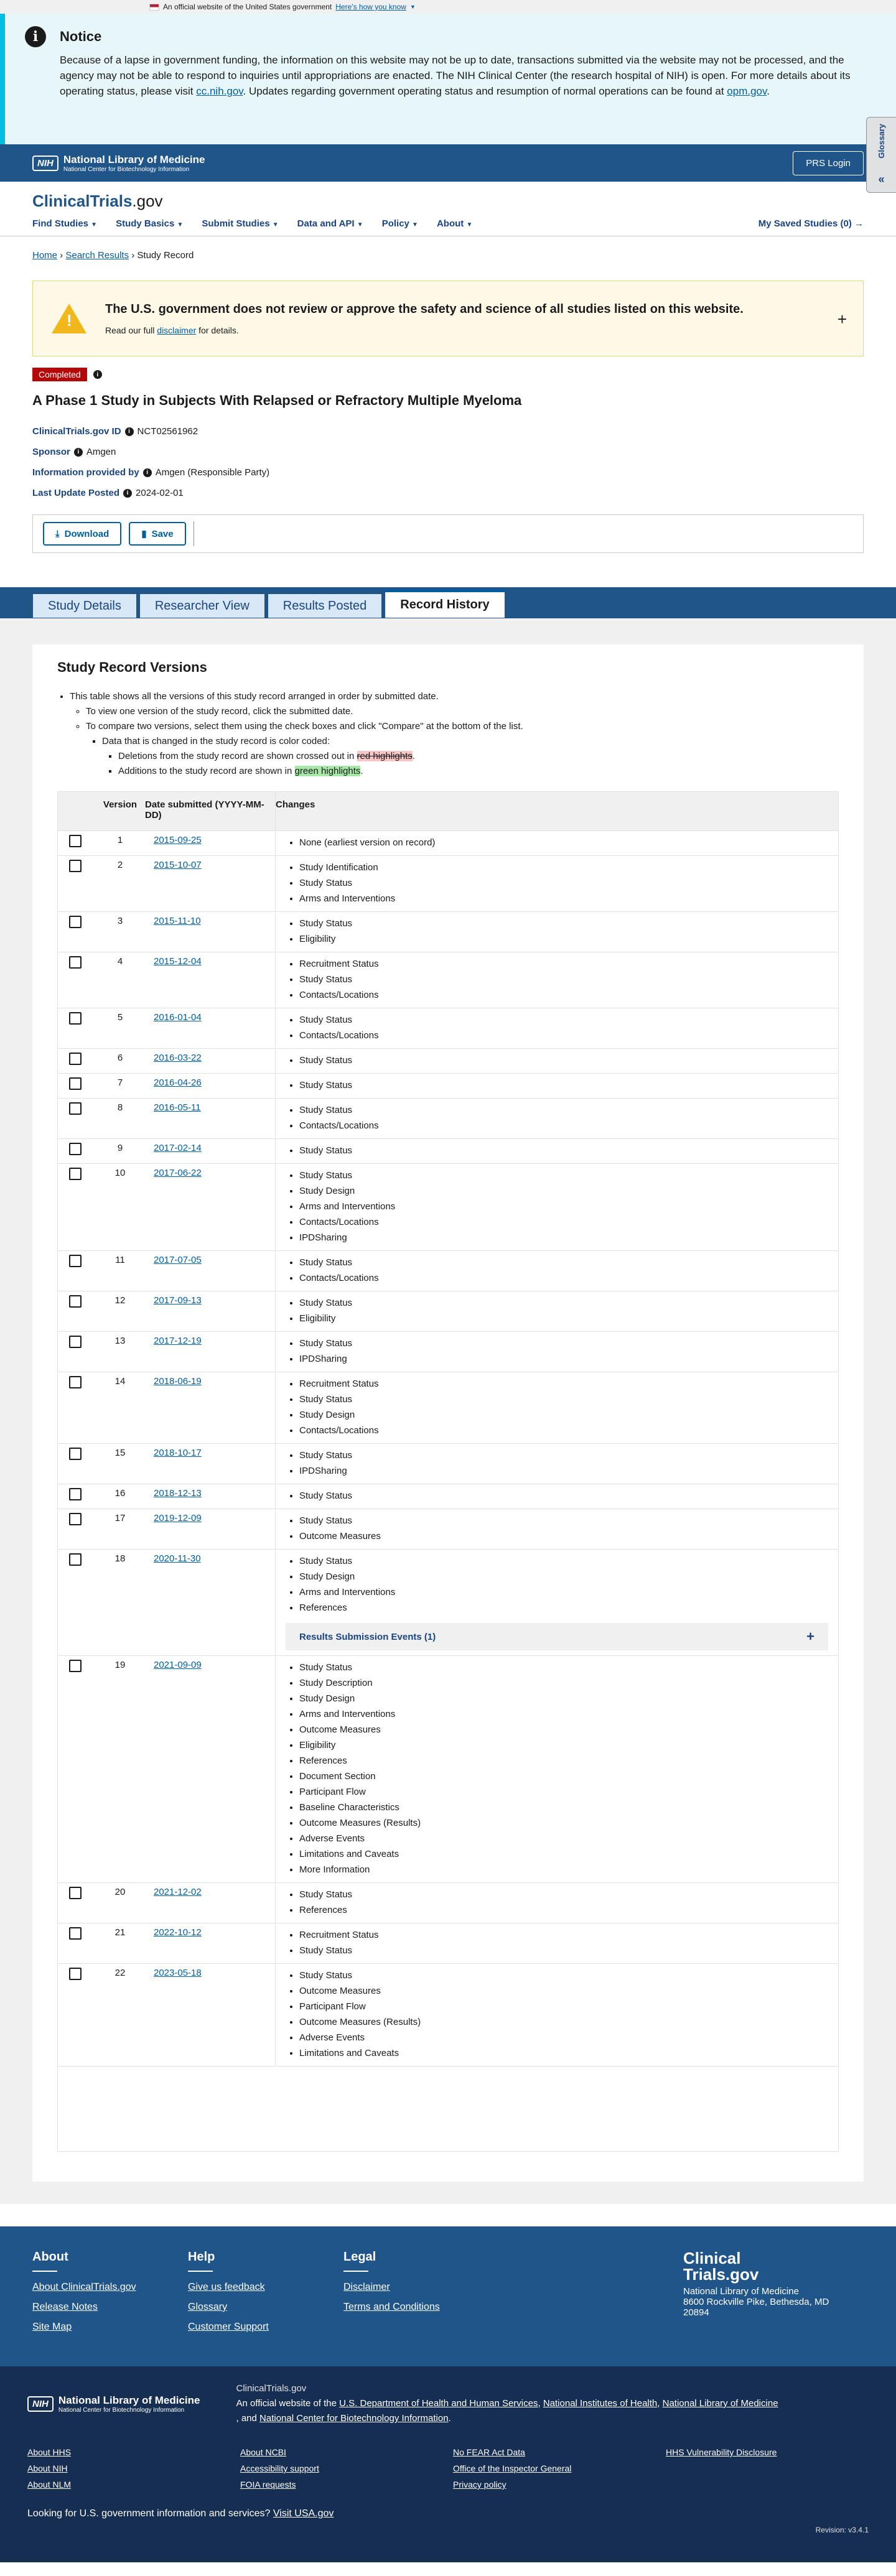  I want to click on footer-link: Release Notes, so click(110, 2307).